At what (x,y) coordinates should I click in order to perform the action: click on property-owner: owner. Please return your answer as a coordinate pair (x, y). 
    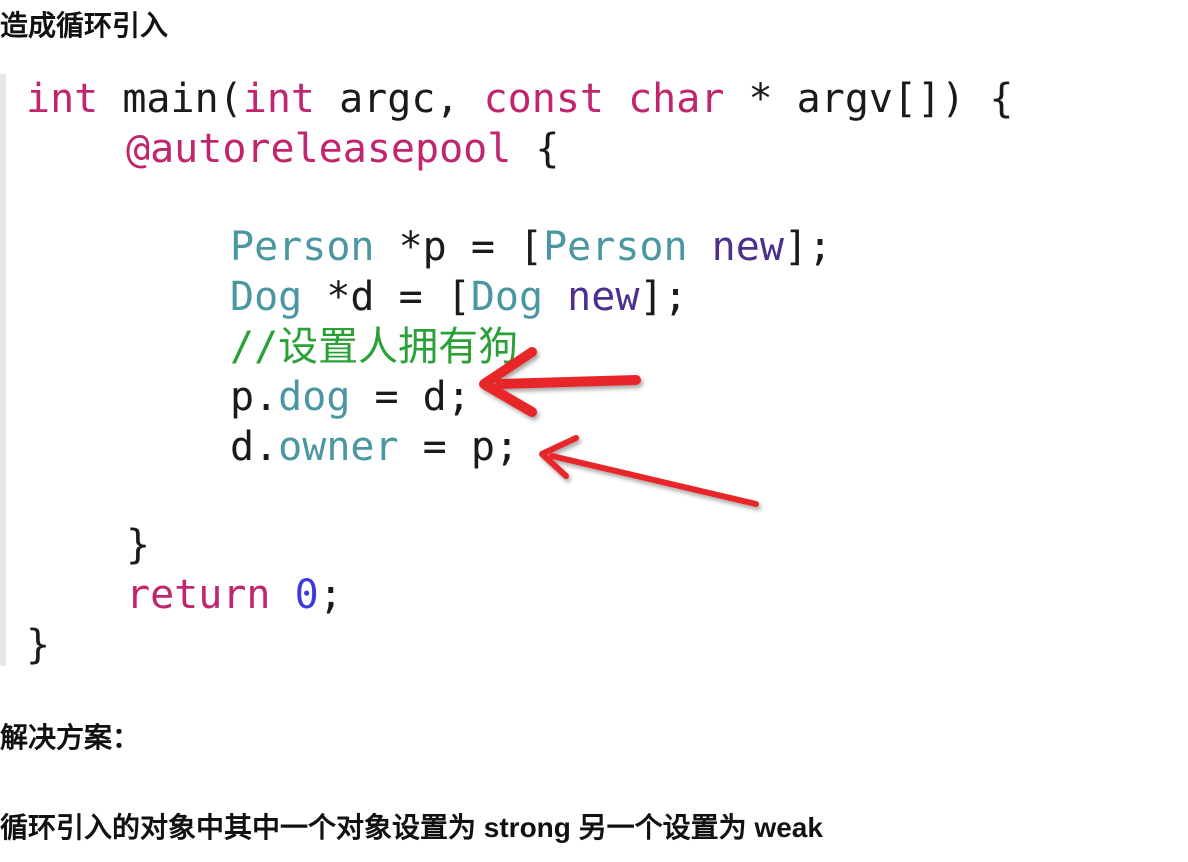
    Looking at the image, I should click on (338, 447).